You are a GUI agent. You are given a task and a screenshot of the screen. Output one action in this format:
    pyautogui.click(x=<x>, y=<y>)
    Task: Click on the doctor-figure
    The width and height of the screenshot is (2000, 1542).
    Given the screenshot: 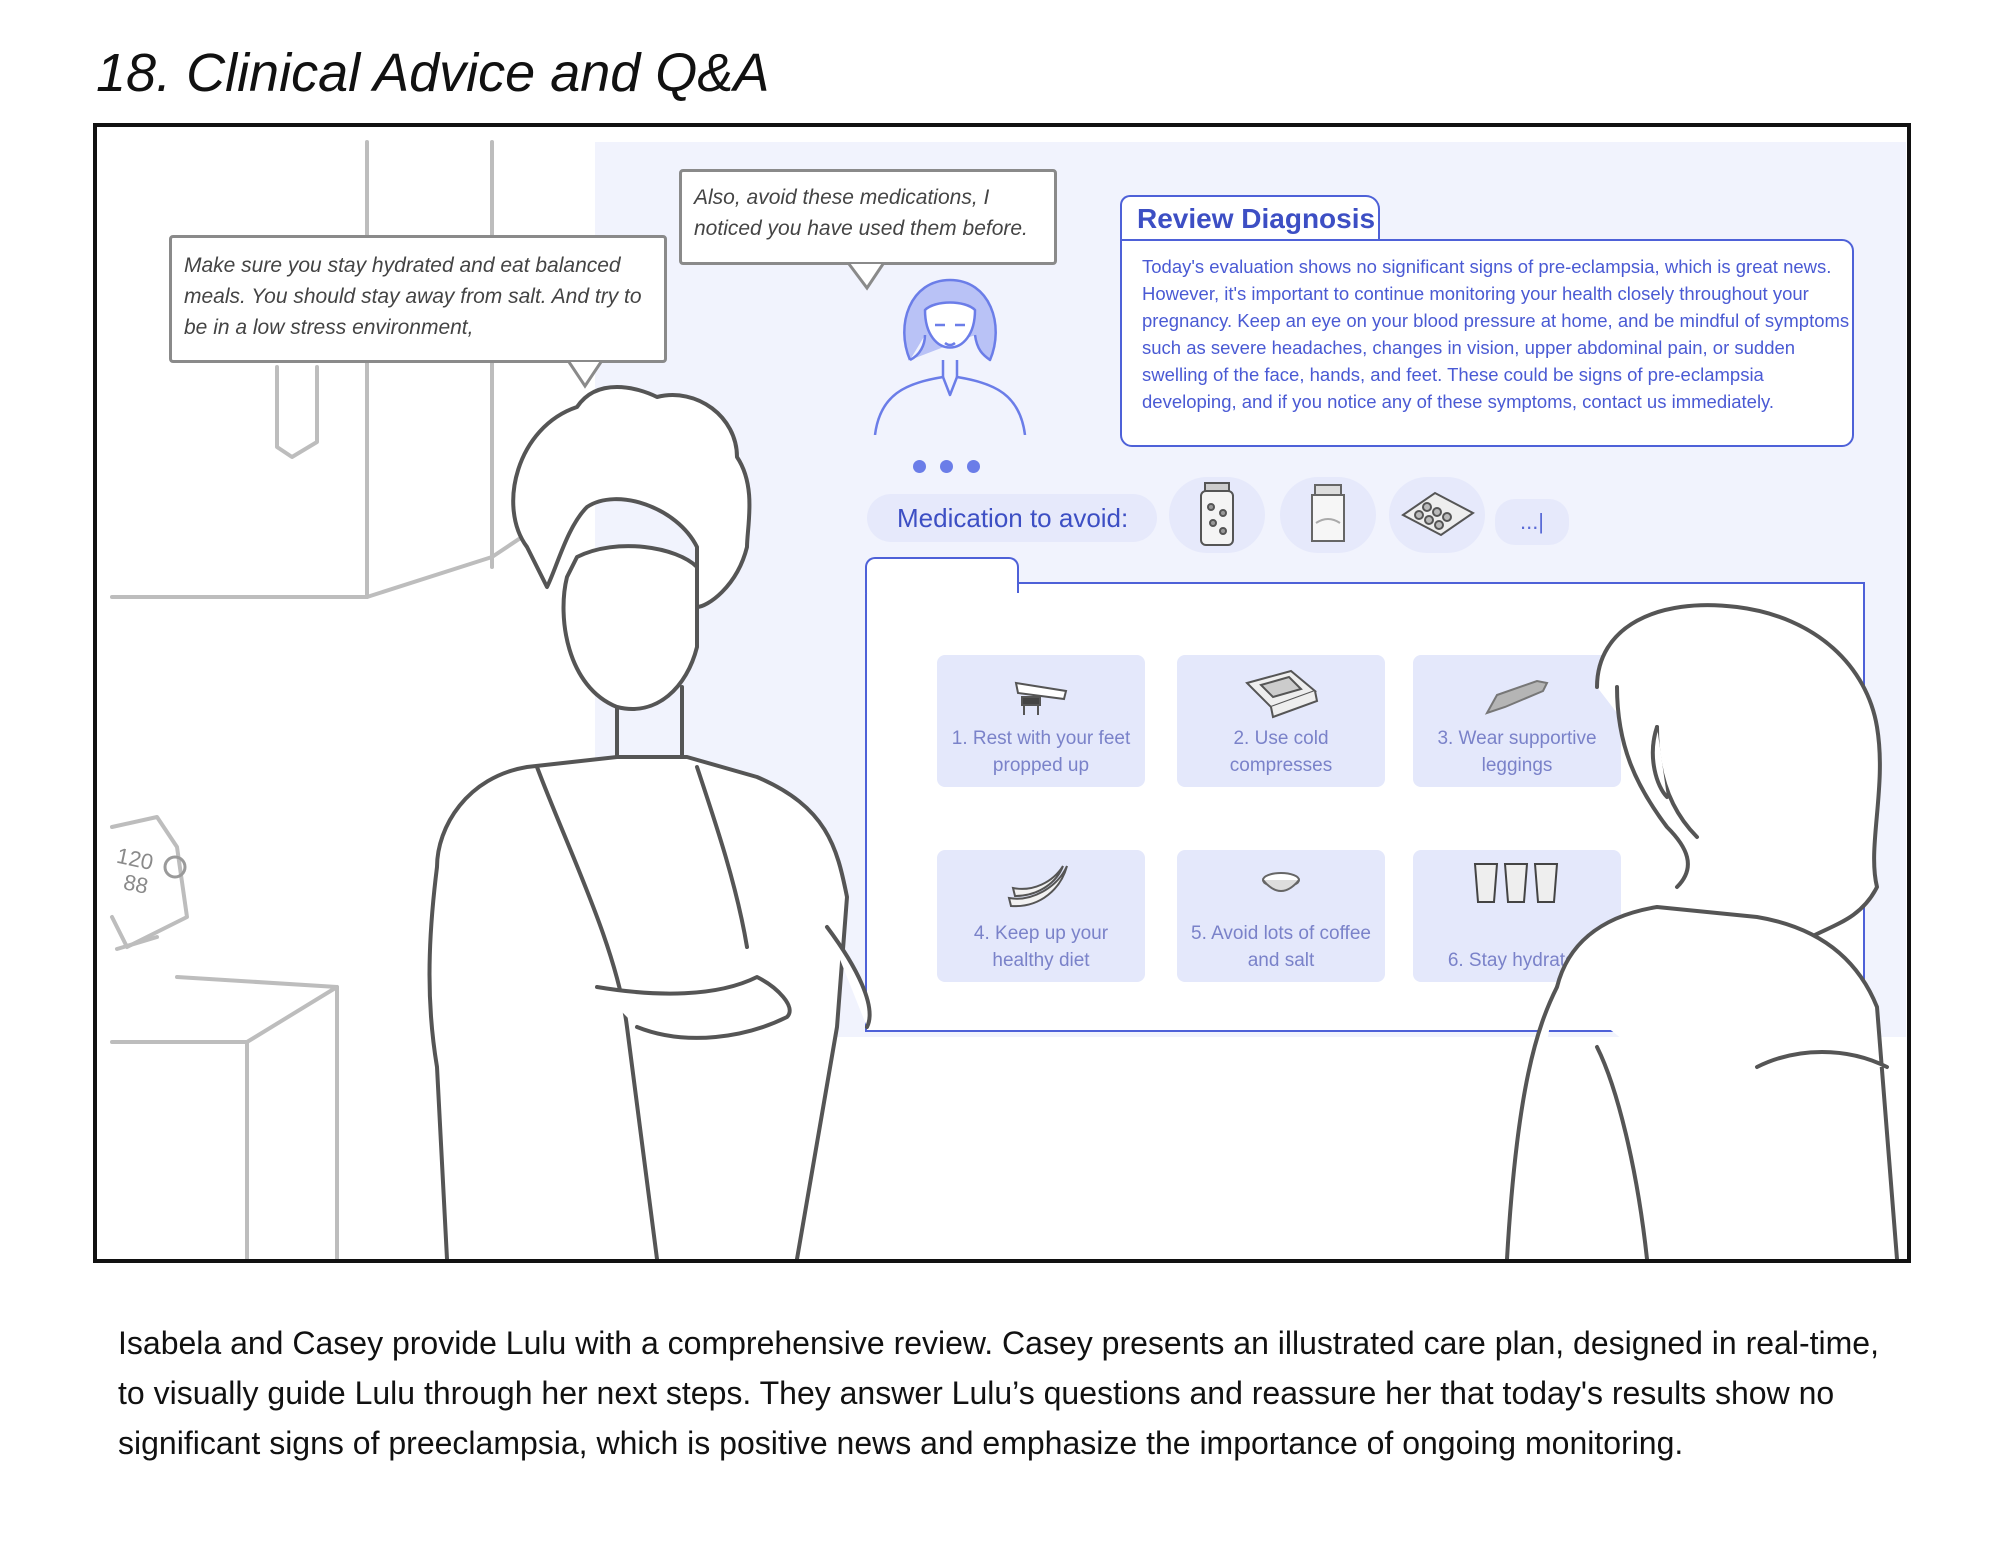 What is the action you would take?
    pyautogui.click(x=649, y=822)
    